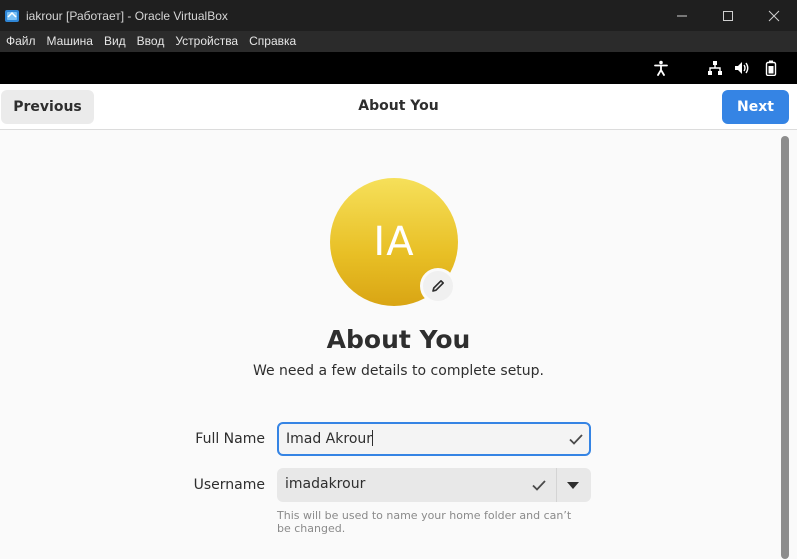 The image size is (797, 559). What do you see at coordinates (394, 242) in the screenshot?
I see `avatar-initials: IA` at bounding box center [394, 242].